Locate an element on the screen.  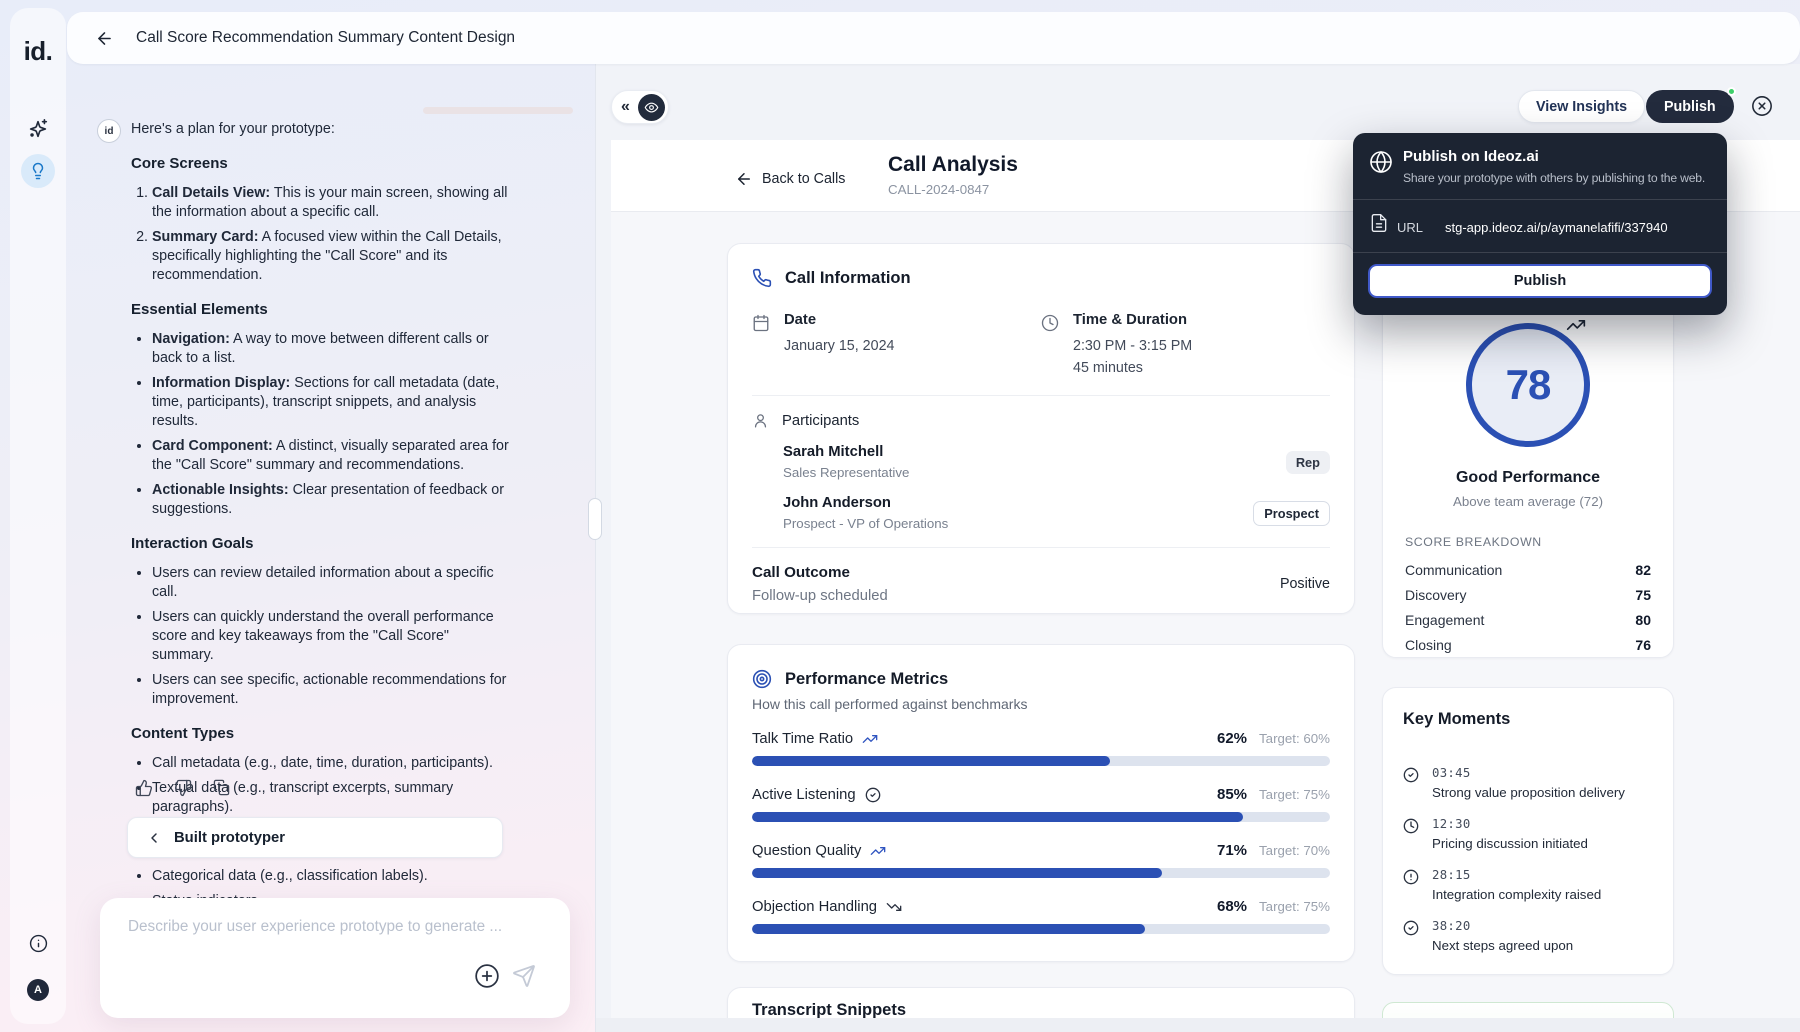
clock-icon is located at coordinates (1050, 346).